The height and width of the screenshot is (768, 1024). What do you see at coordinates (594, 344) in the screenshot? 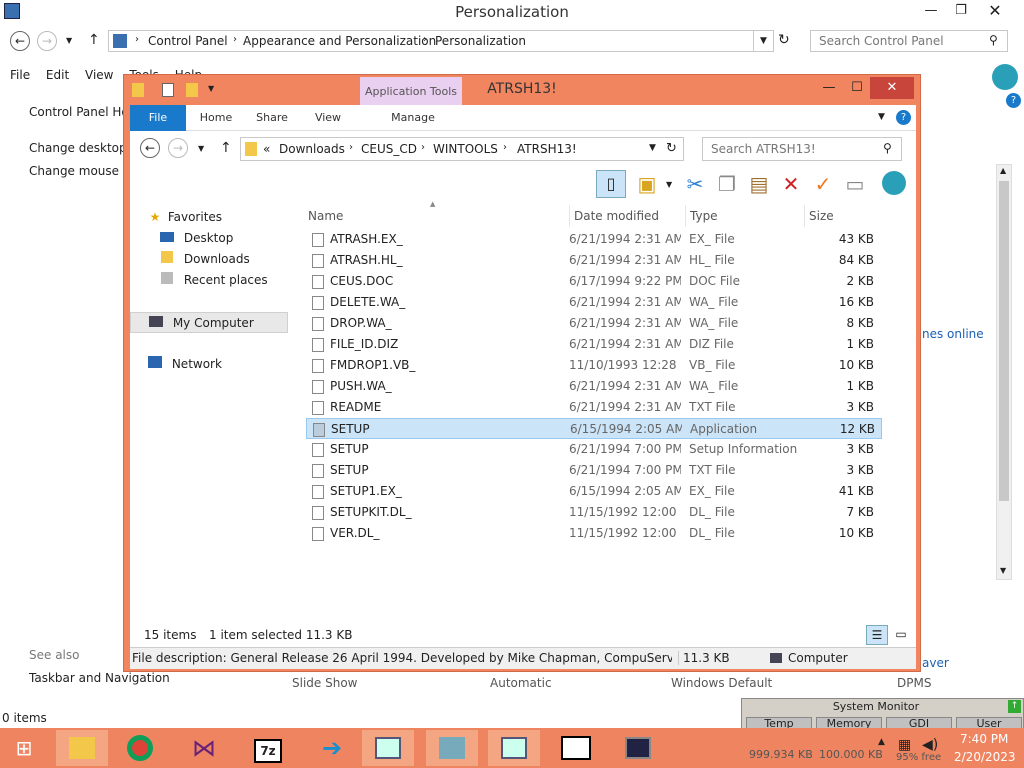
I see `table-row: FILE_ID.DIZ 6/21/1994 2:31 AM DIZ File 1 KB` at bounding box center [594, 344].